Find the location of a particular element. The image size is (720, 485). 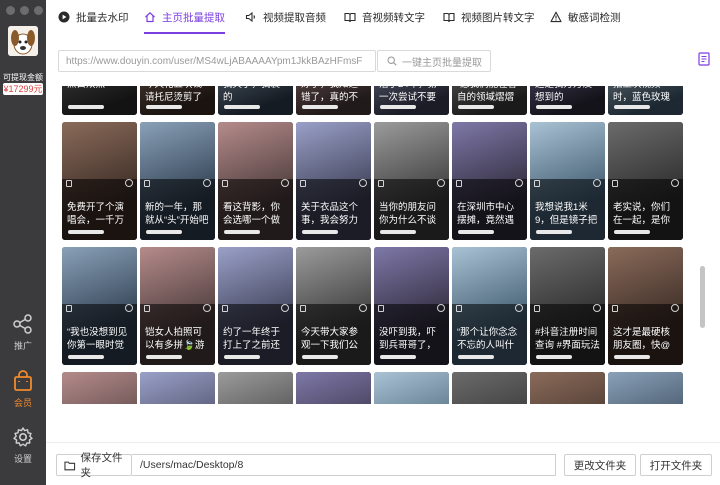

change-folder-button: 更改文件夹 is located at coordinates (600, 465).